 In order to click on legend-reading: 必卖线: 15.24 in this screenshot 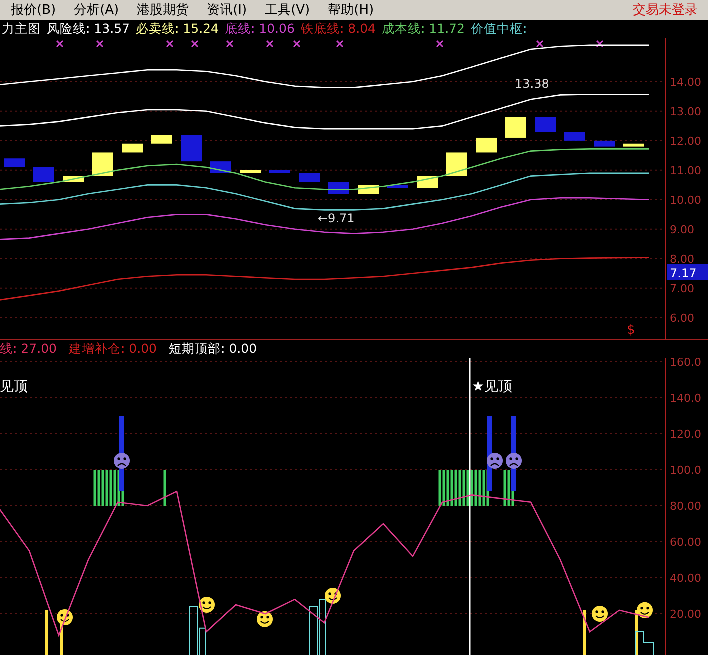, I will do `click(177, 29)`.